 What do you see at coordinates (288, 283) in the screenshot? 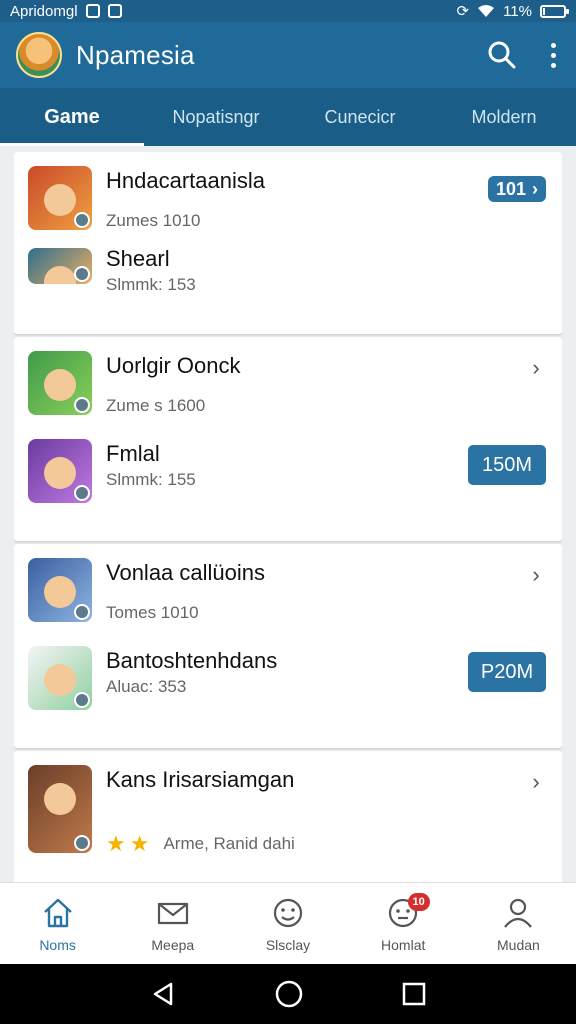
I see `list-item: Shearl Slmmk: 153` at bounding box center [288, 283].